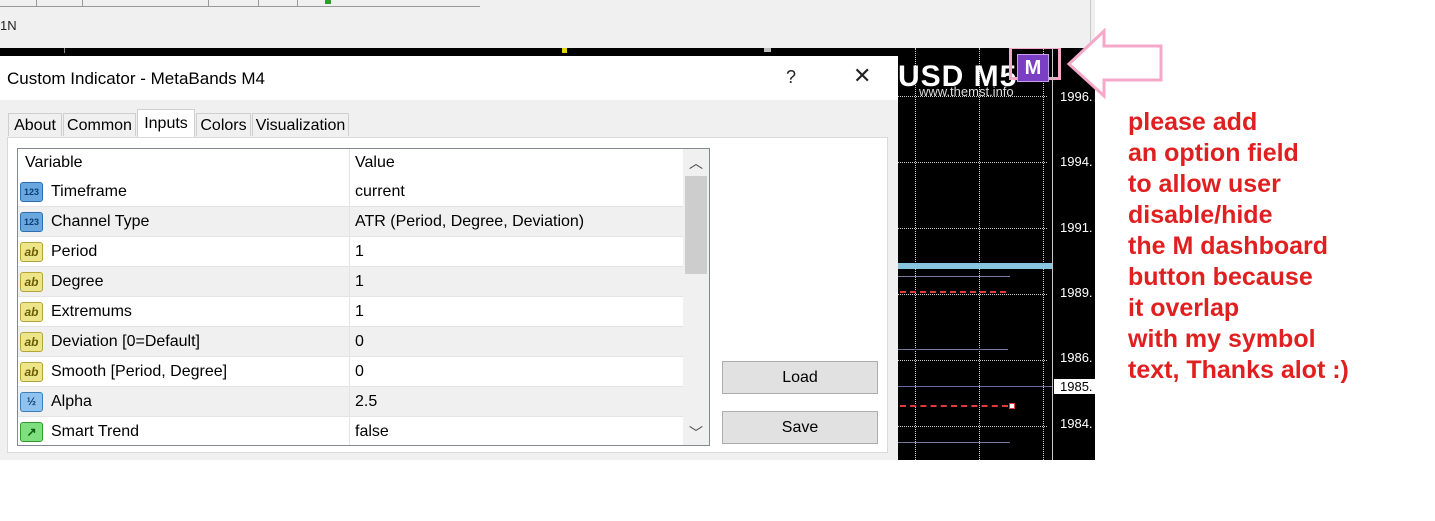 Image resolution: width=1435 pixels, height=521 pixels. Describe the element at coordinates (547, 24) in the screenshot. I see `terminal-toolbar: 1N` at that location.